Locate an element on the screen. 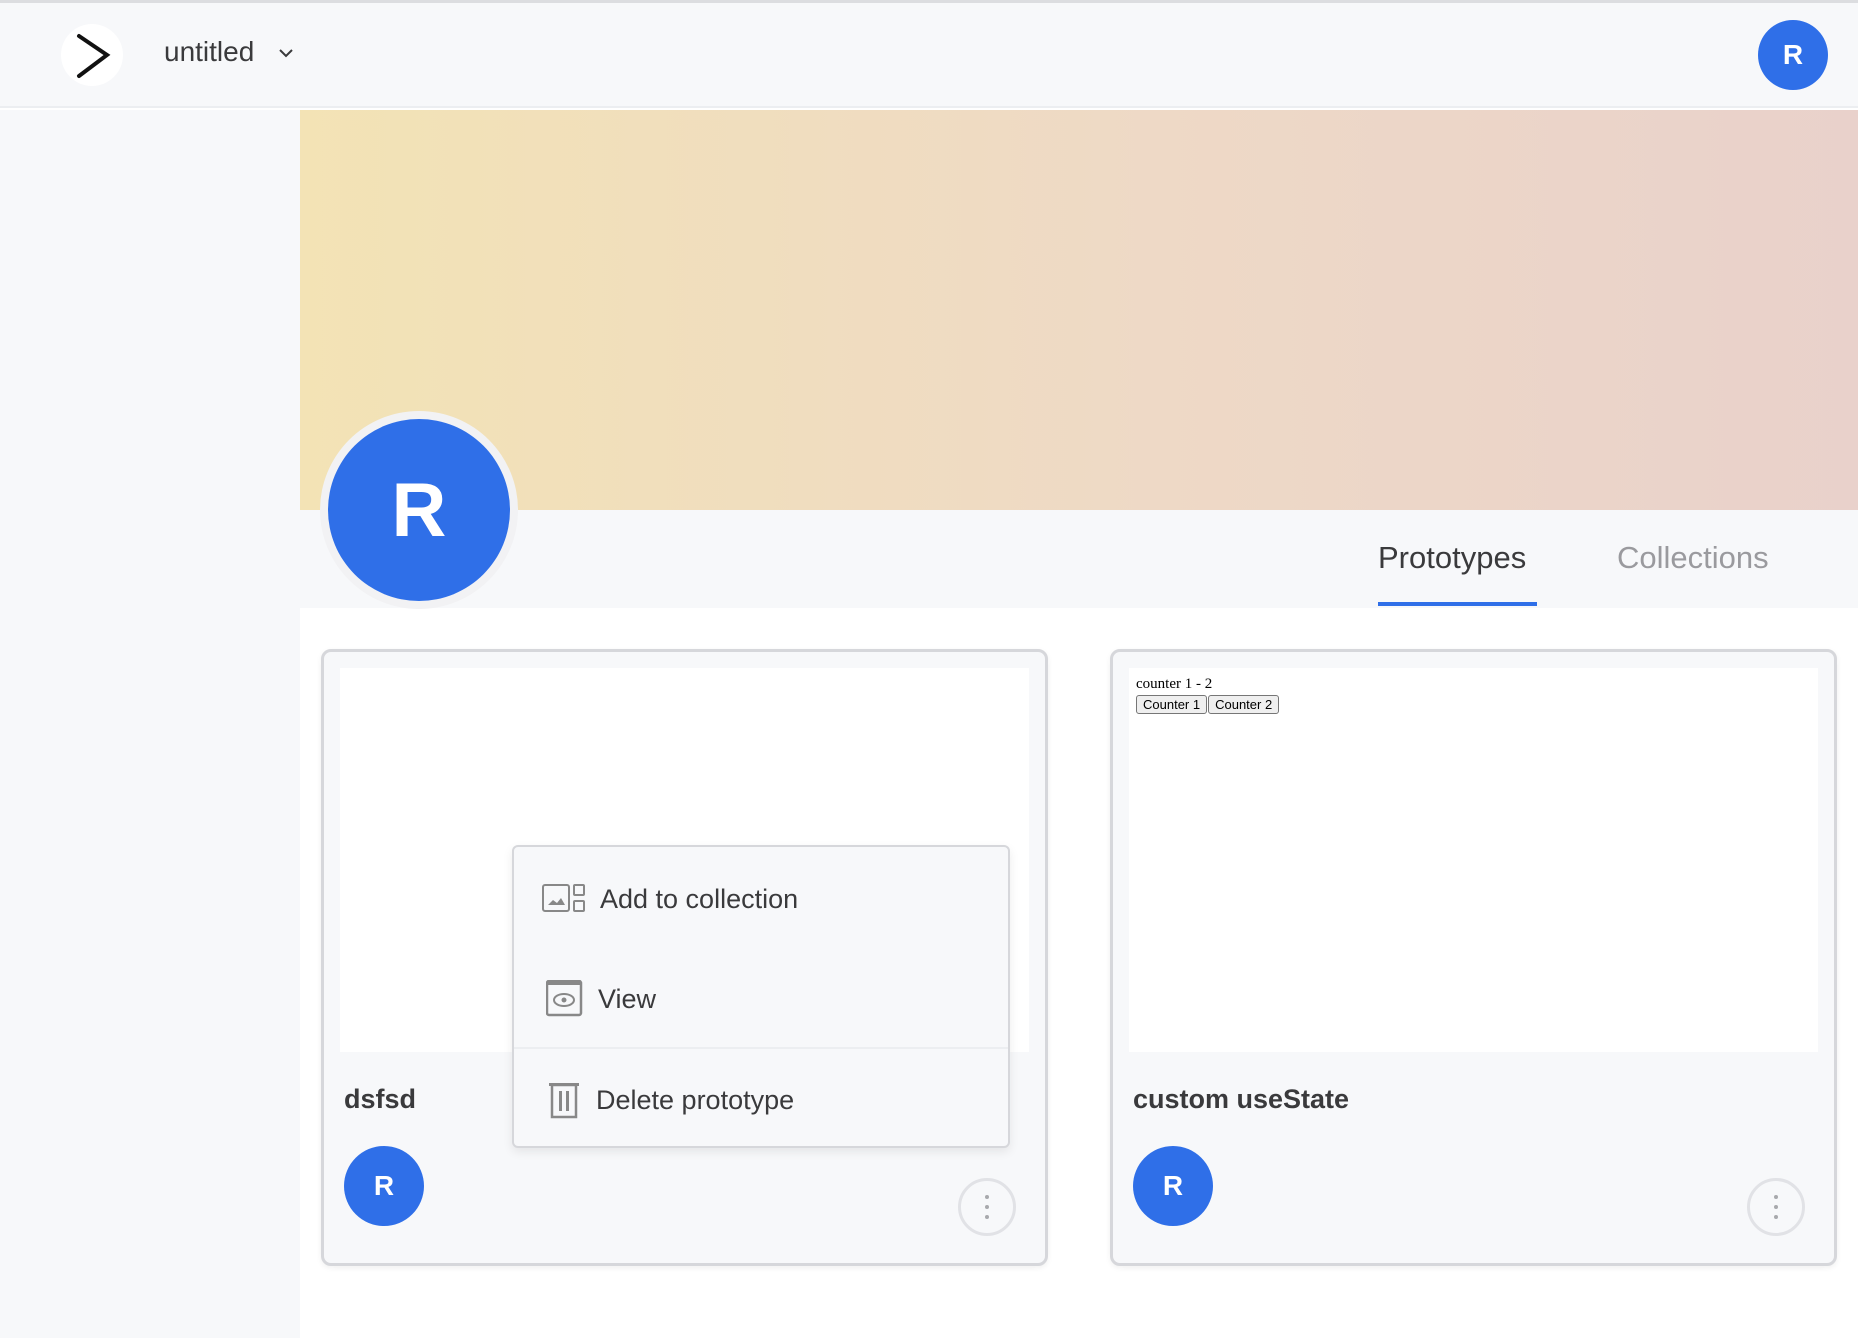  menu-item-label: Delete prototype is located at coordinates (695, 1099).